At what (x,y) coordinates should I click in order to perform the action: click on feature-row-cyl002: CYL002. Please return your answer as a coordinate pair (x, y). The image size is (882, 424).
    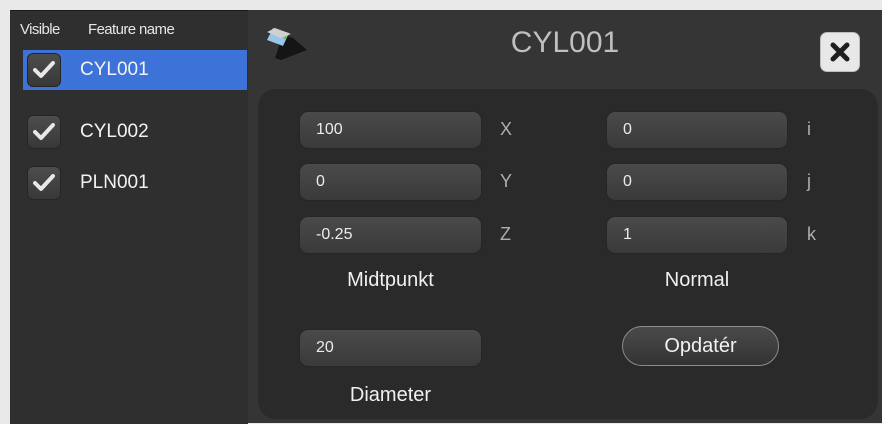
    Looking at the image, I should click on (135, 132).